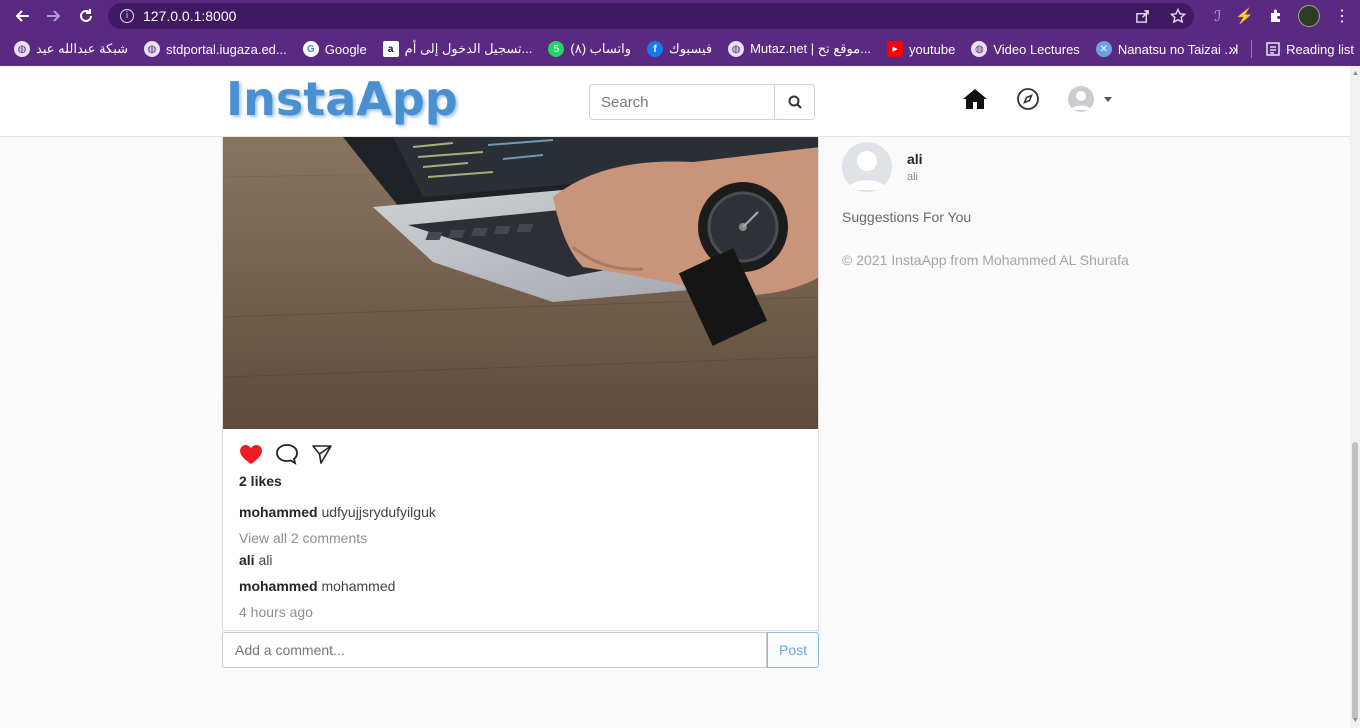  What do you see at coordinates (255, 560) in the screenshot?
I see `comment-item: ali ali` at bounding box center [255, 560].